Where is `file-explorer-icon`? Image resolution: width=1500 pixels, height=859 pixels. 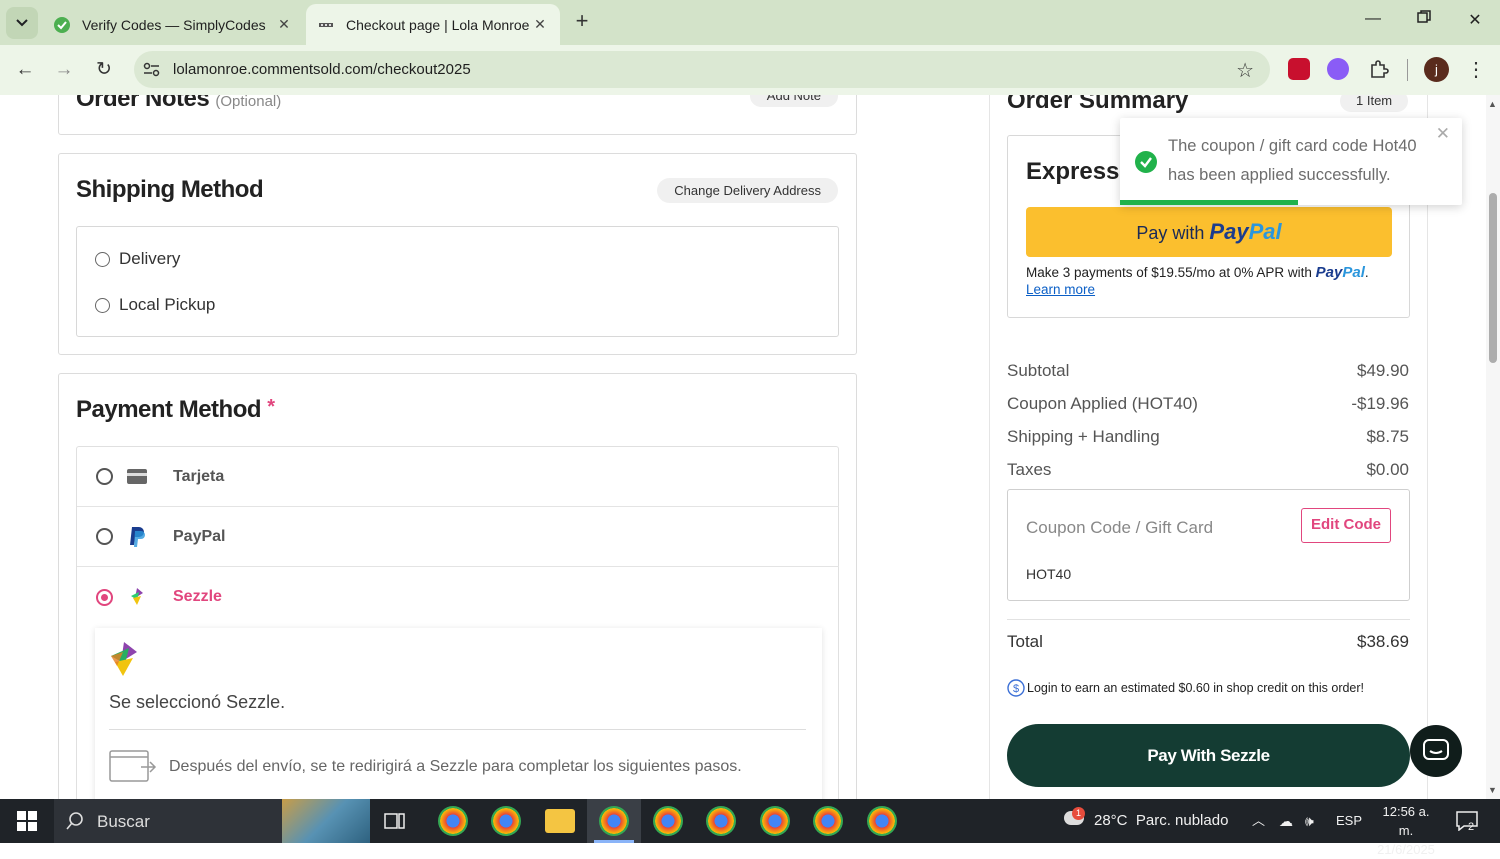 file-explorer-icon is located at coordinates (560, 821).